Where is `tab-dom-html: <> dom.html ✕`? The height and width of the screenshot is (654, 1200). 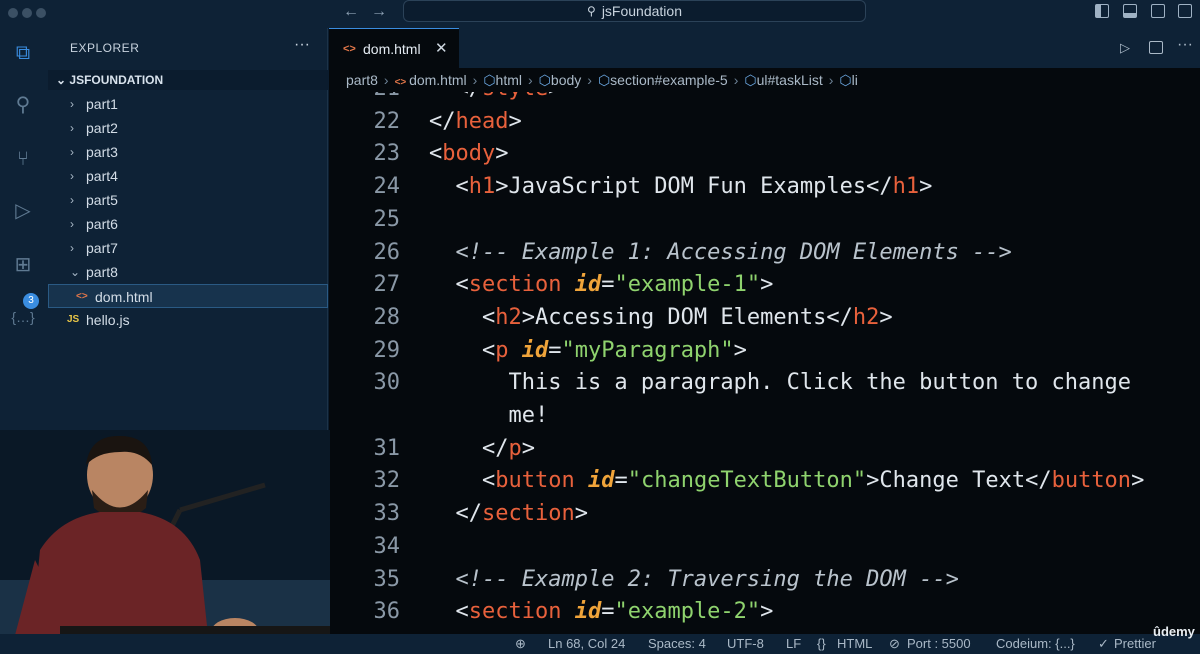
tab-dom-html: <> dom.html ✕ is located at coordinates (394, 48).